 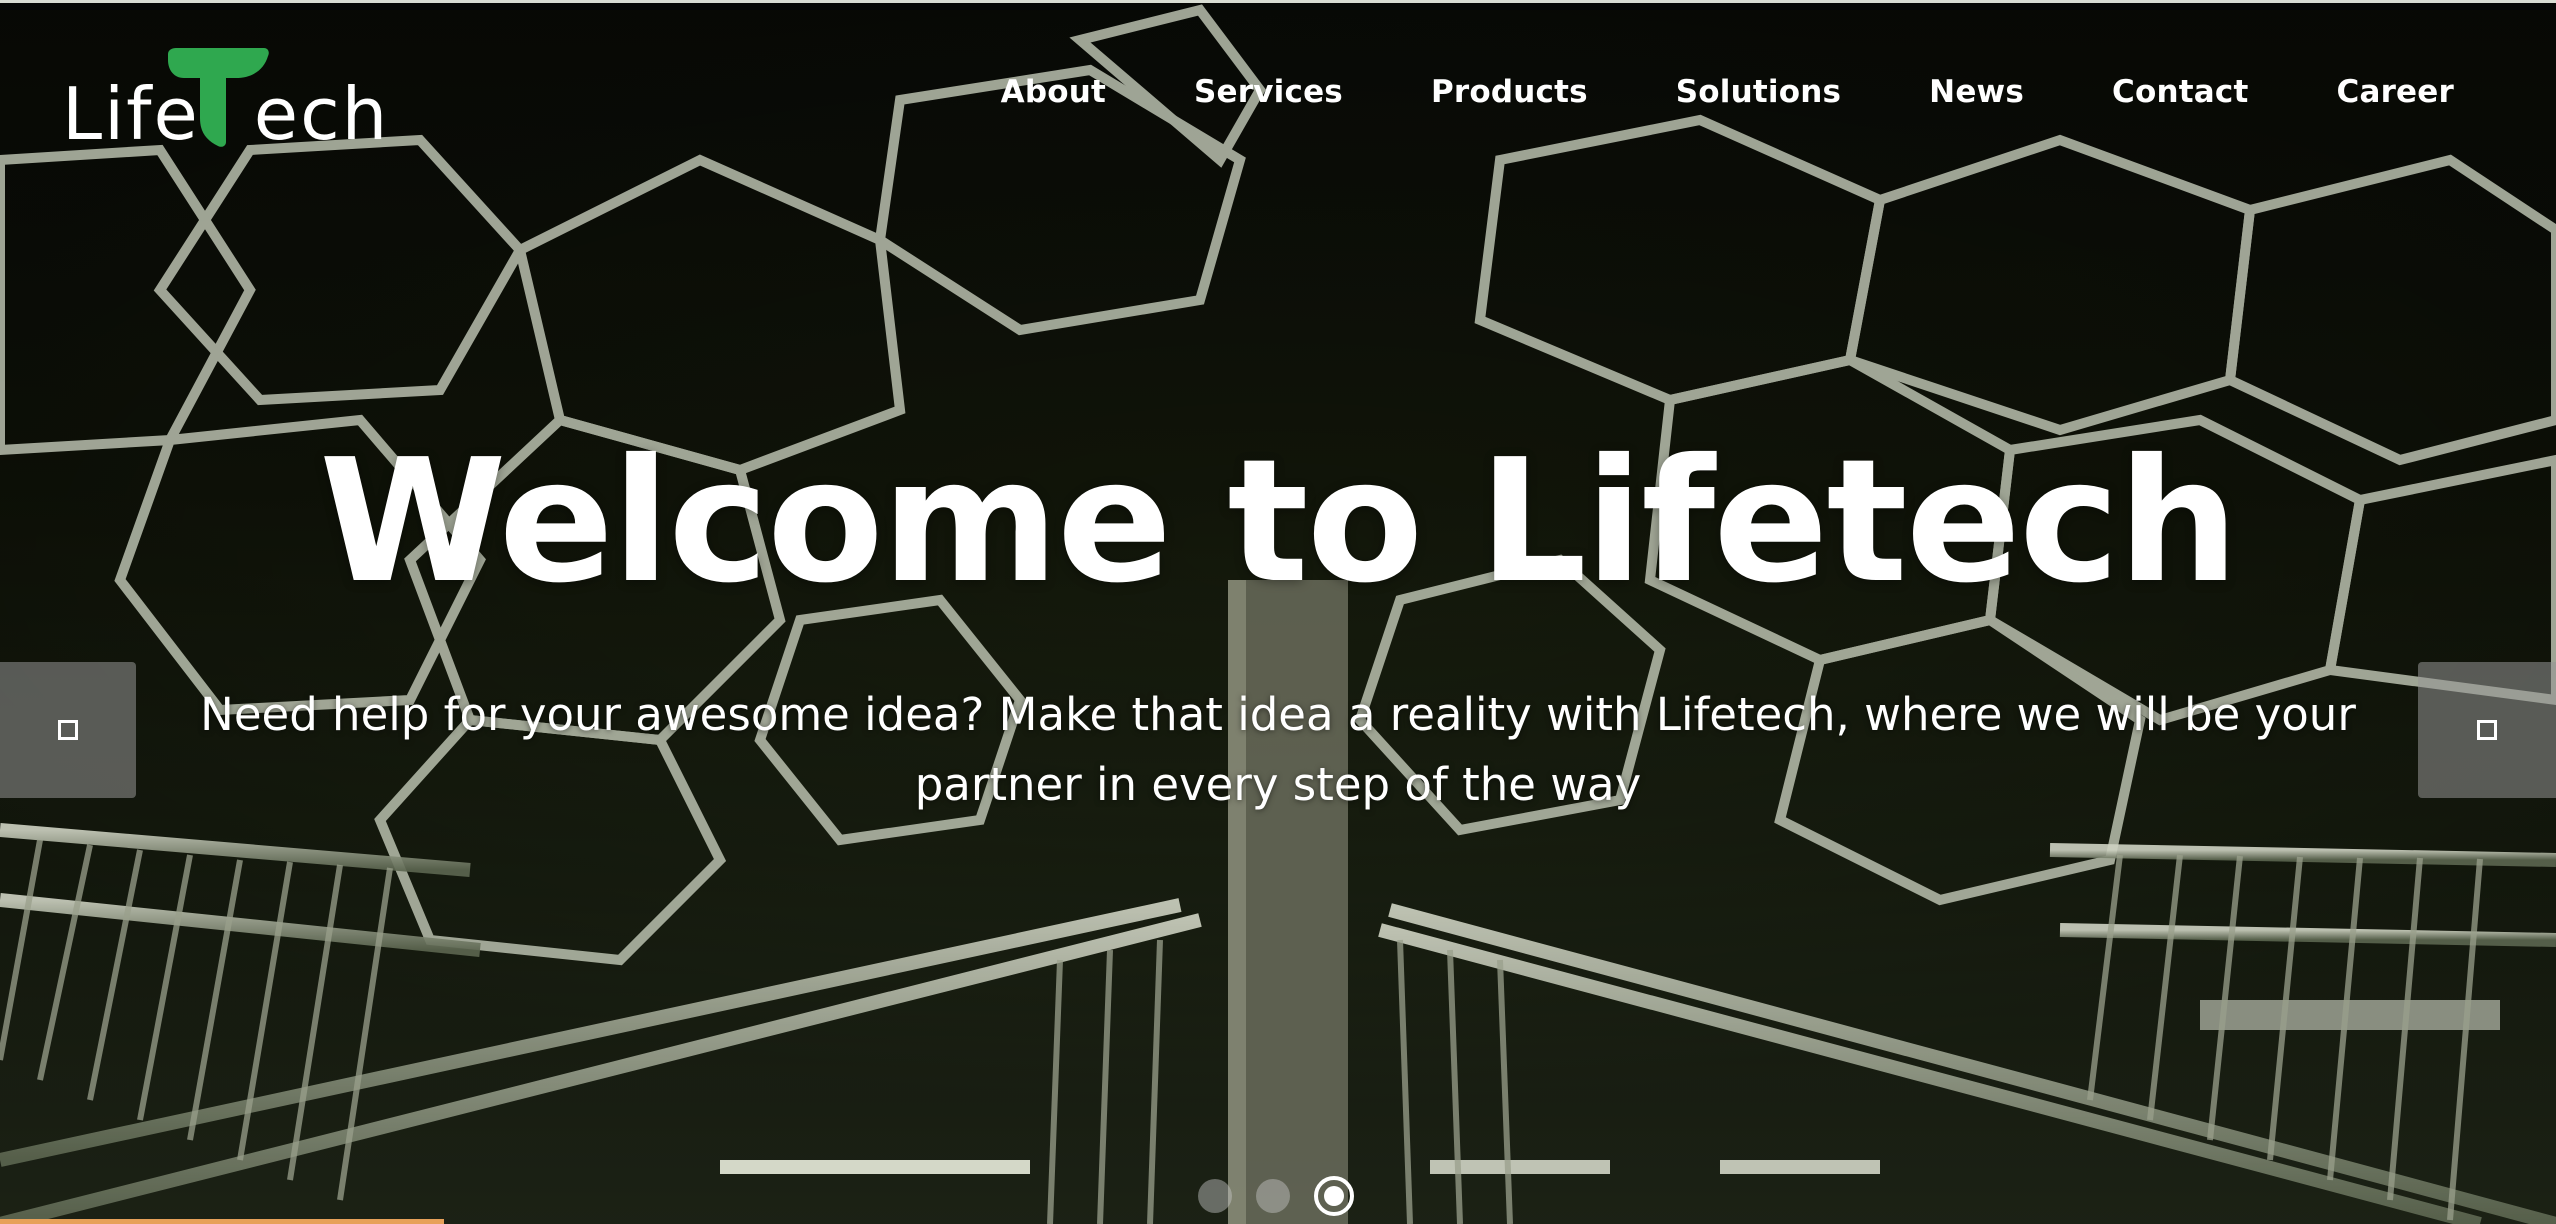 I want to click on next-square-icon, so click(x=2487, y=730).